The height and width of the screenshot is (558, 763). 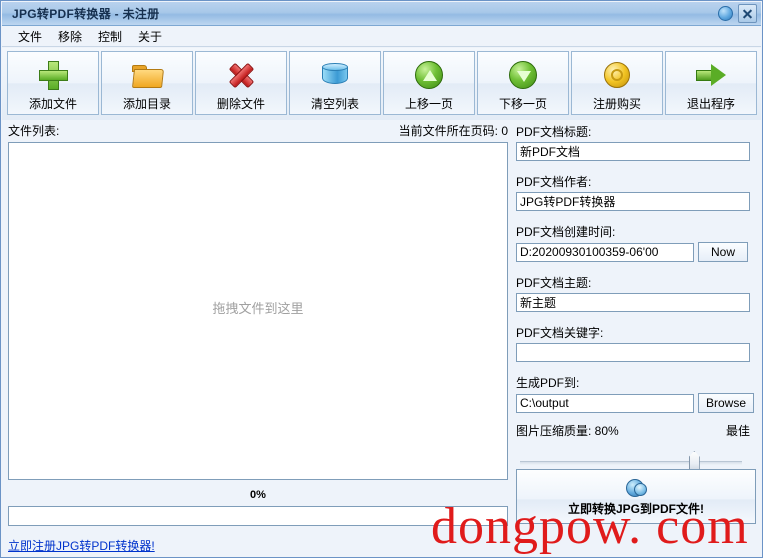 I want to click on menu-item-file: 文件, so click(x=30, y=36).